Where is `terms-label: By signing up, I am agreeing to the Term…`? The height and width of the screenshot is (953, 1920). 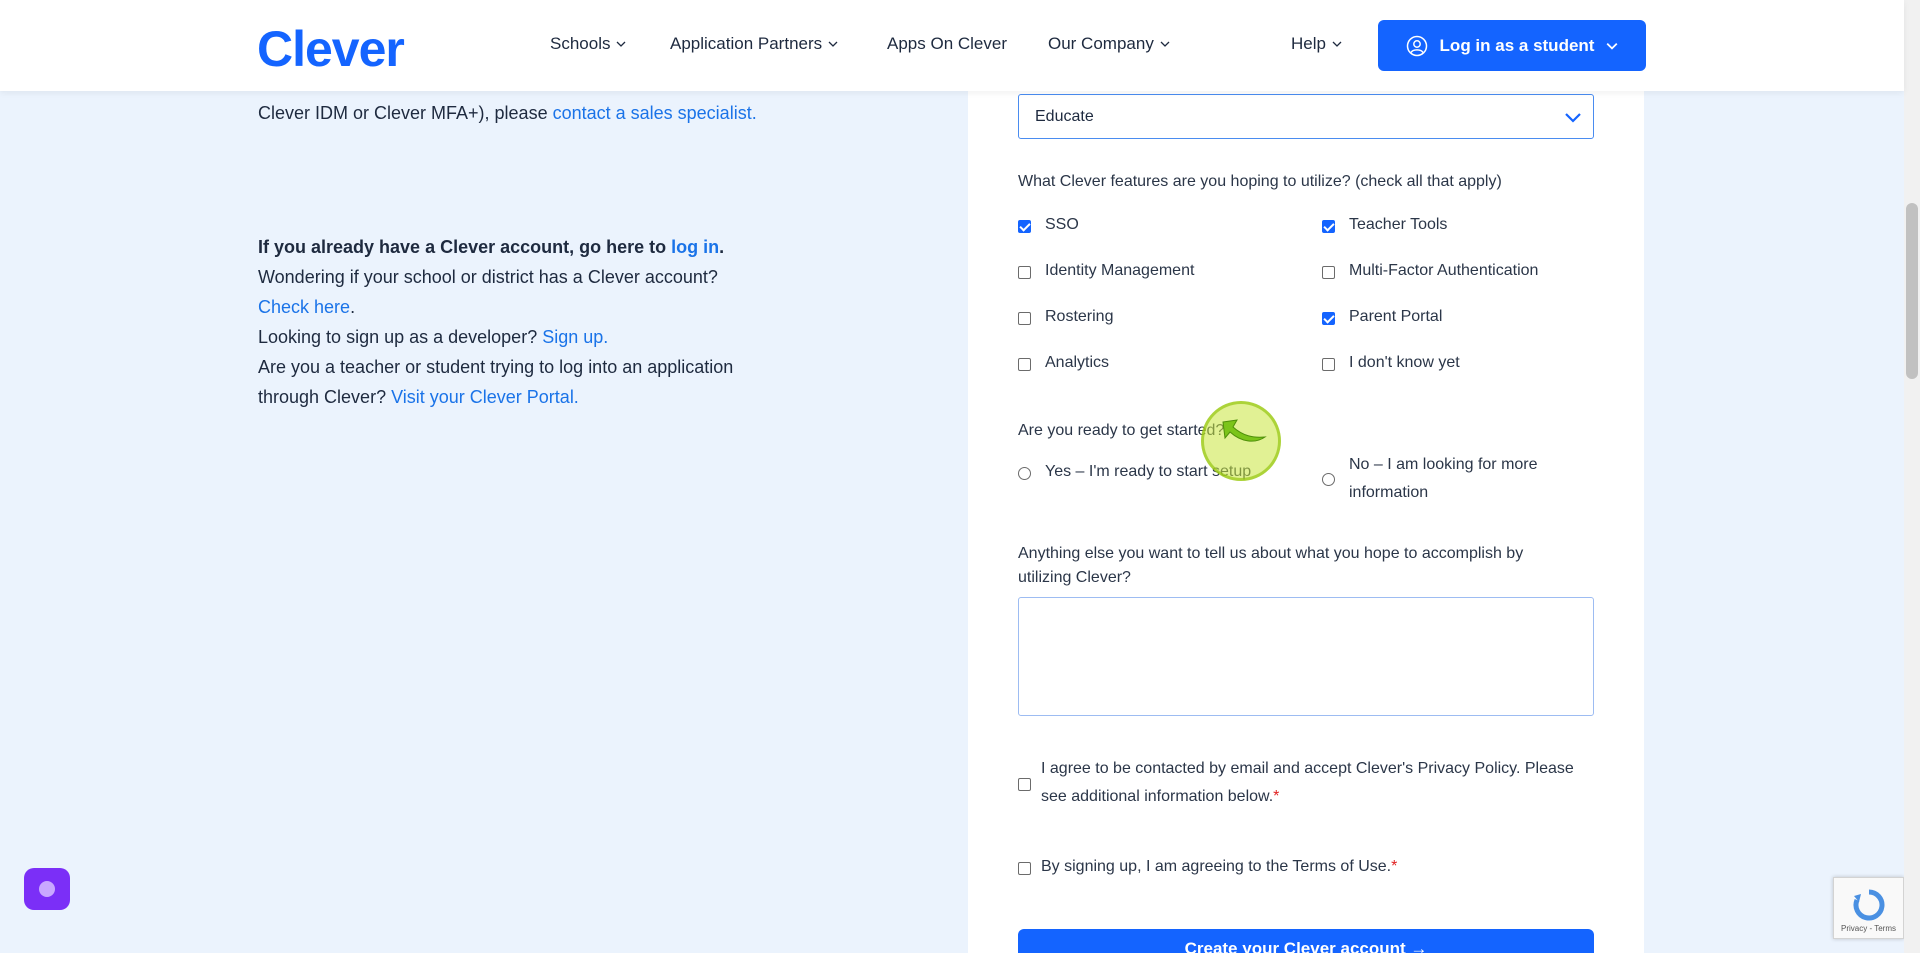 terms-label: By signing up, I am agreeing to the Term… is located at coordinates (1219, 867).